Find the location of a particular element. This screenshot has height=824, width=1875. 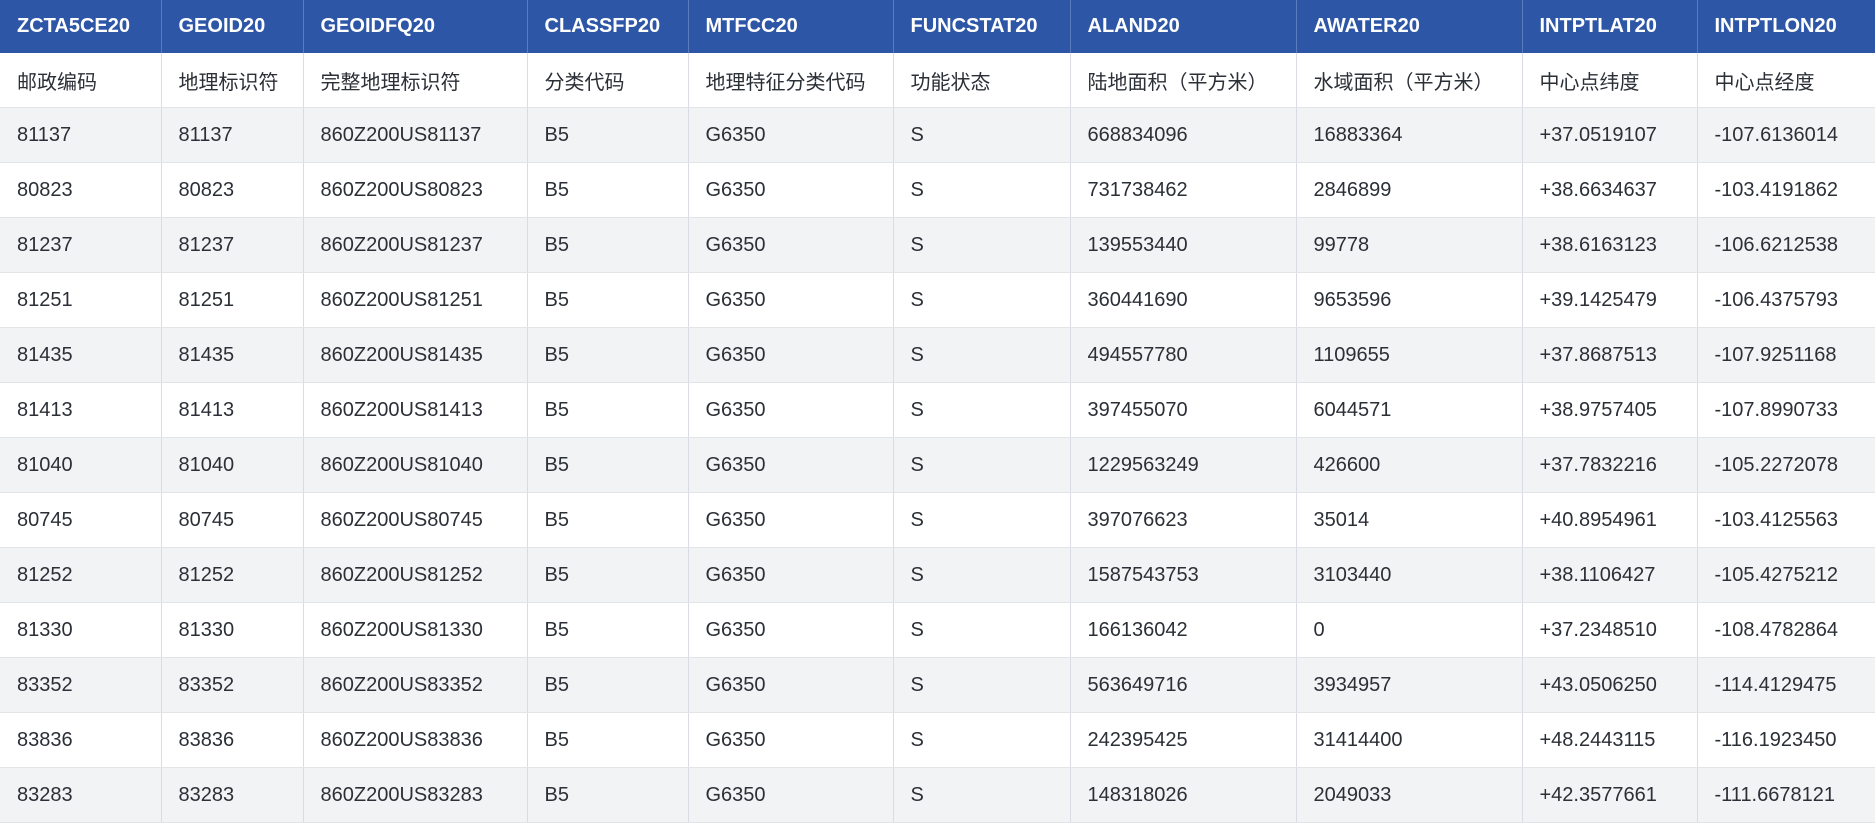

table-cell: 3934957 is located at coordinates (1409, 685).